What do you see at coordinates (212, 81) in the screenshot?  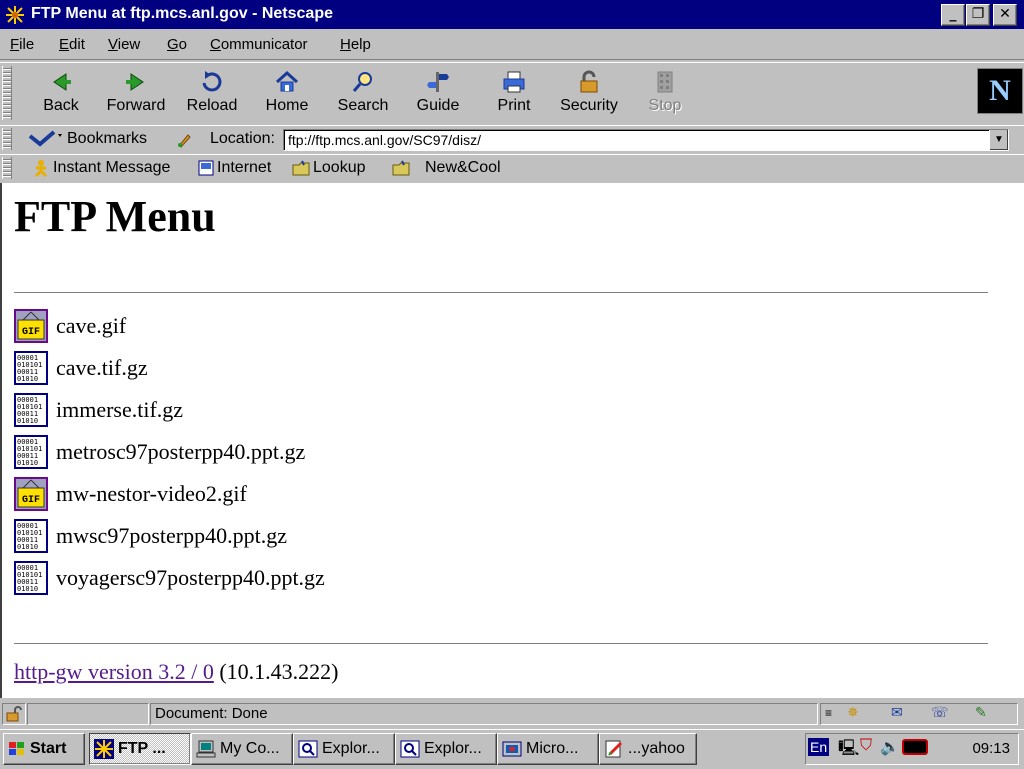 I see `reload-icon` at bounding box center [212, 81].